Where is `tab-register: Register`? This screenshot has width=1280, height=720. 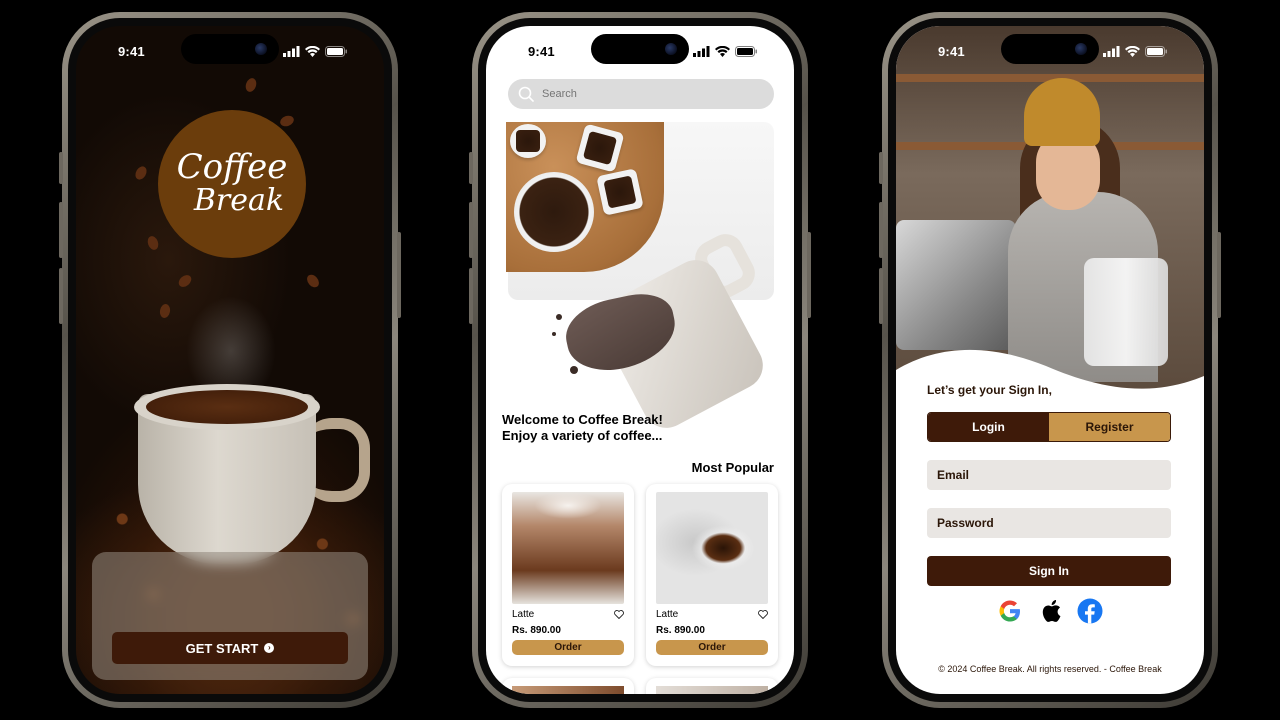 tab-register: Register is located at coordinates (1109, 427).